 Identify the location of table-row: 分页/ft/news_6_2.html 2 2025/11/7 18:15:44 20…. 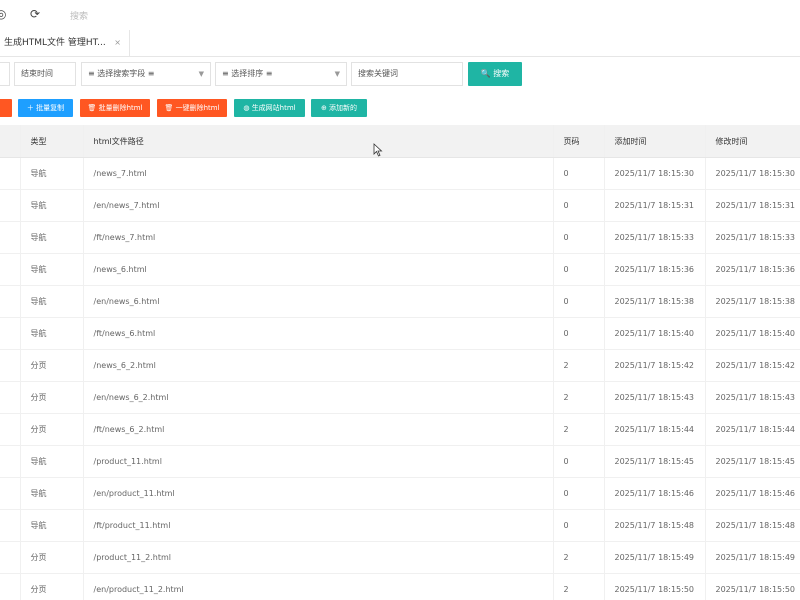
(400, 429).